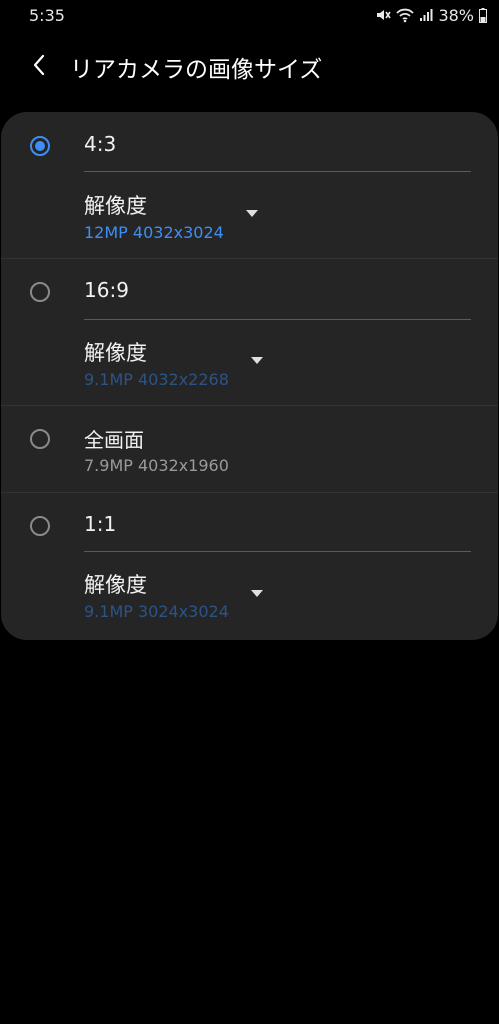  Describe the element at coordinates (483, 15) in the screenshot. I see `battery-icon` at that location.